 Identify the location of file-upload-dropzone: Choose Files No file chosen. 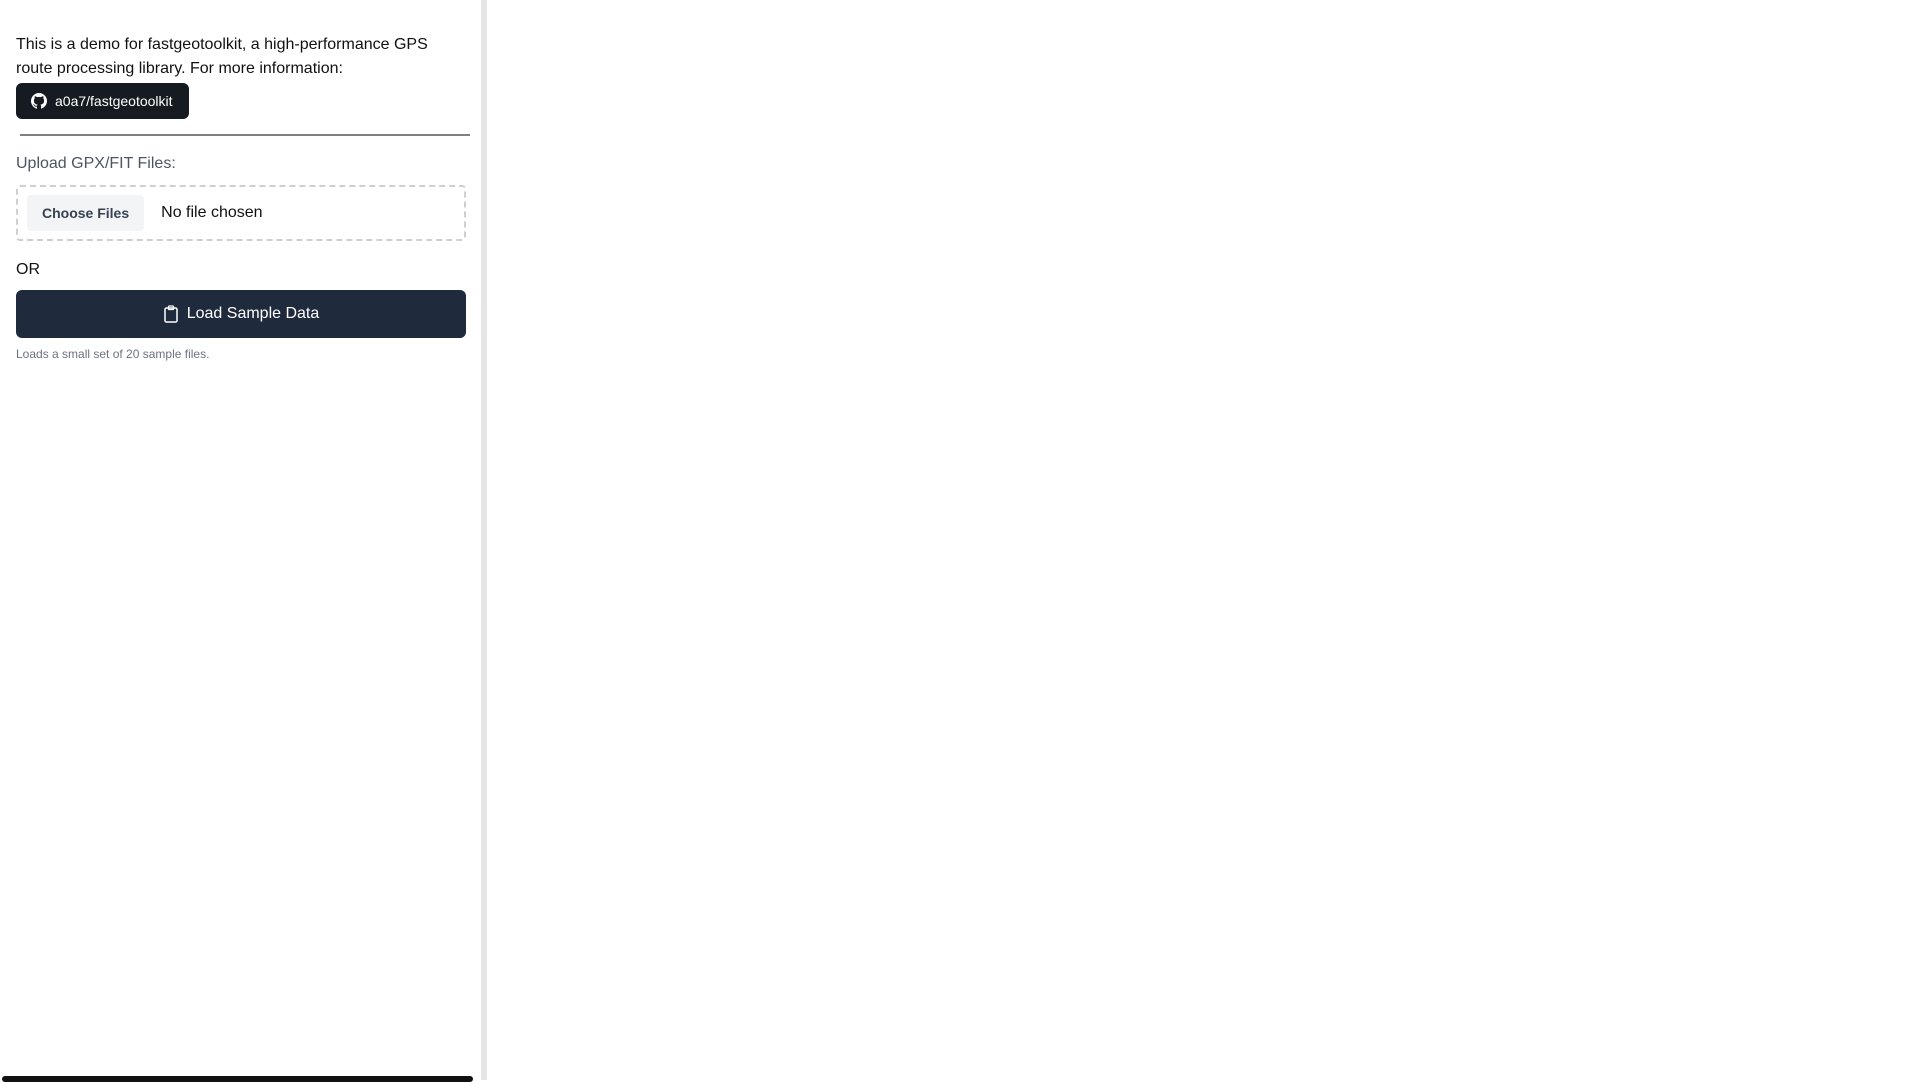
(241, 213).